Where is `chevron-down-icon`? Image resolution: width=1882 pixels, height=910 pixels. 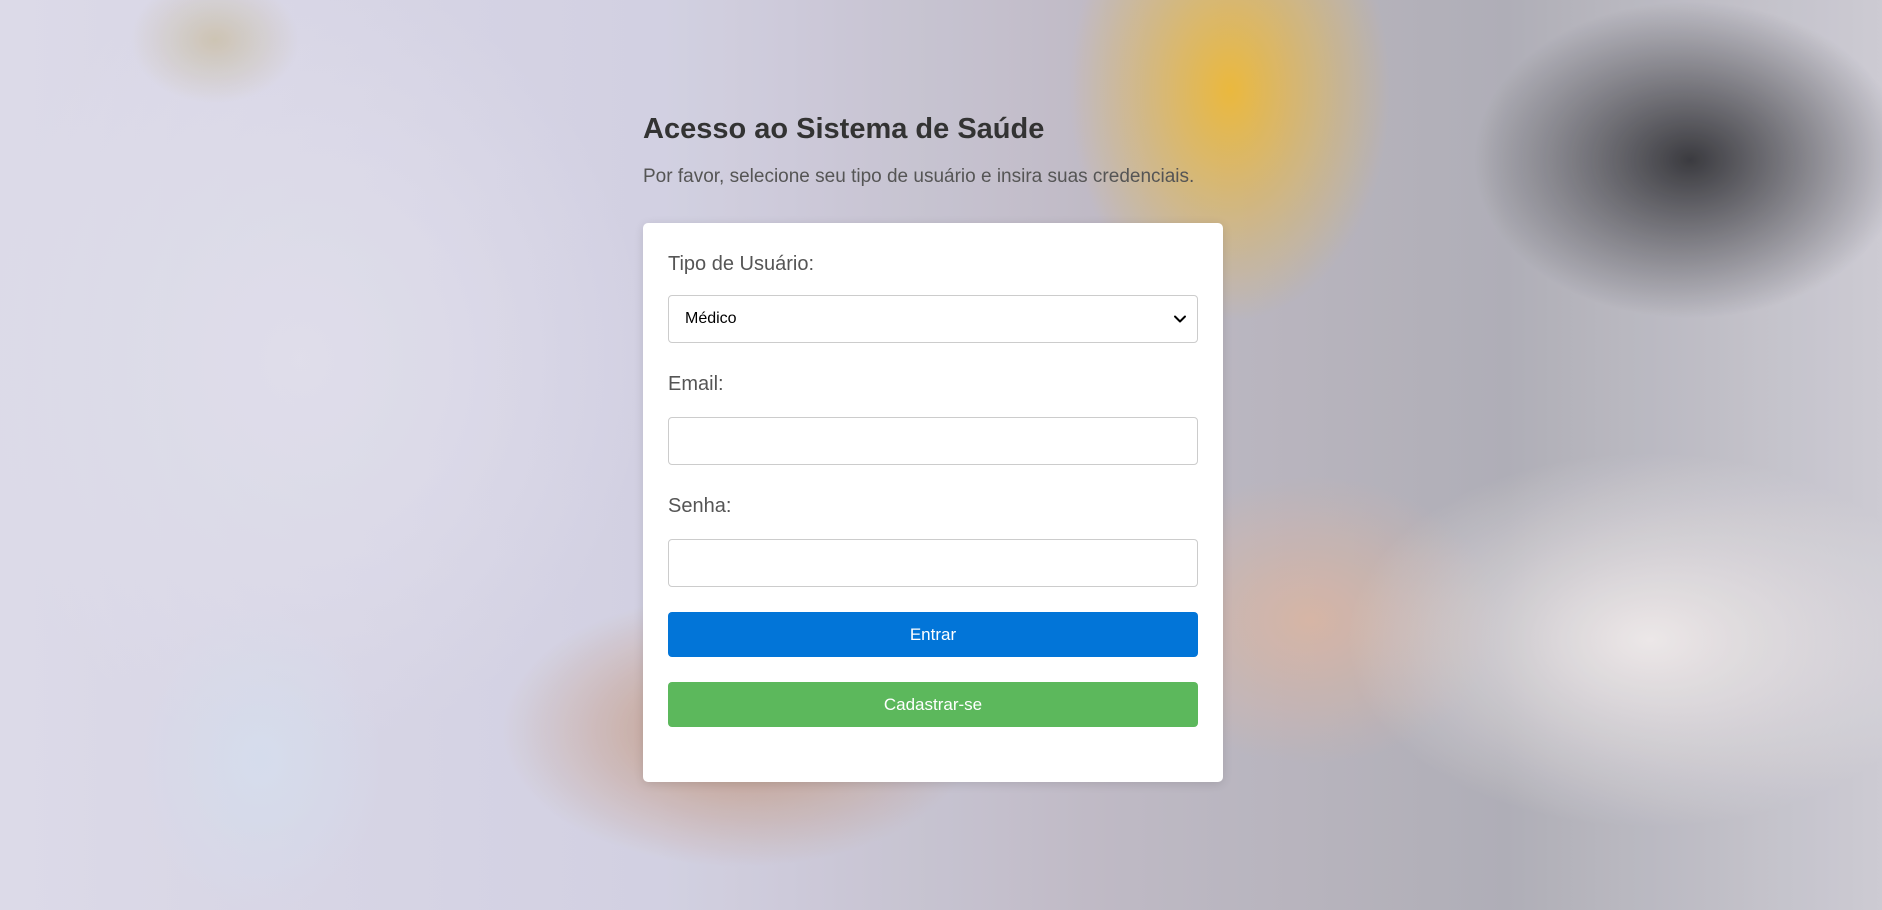 chevron-down-icon is located at coordinates (1180, 319).